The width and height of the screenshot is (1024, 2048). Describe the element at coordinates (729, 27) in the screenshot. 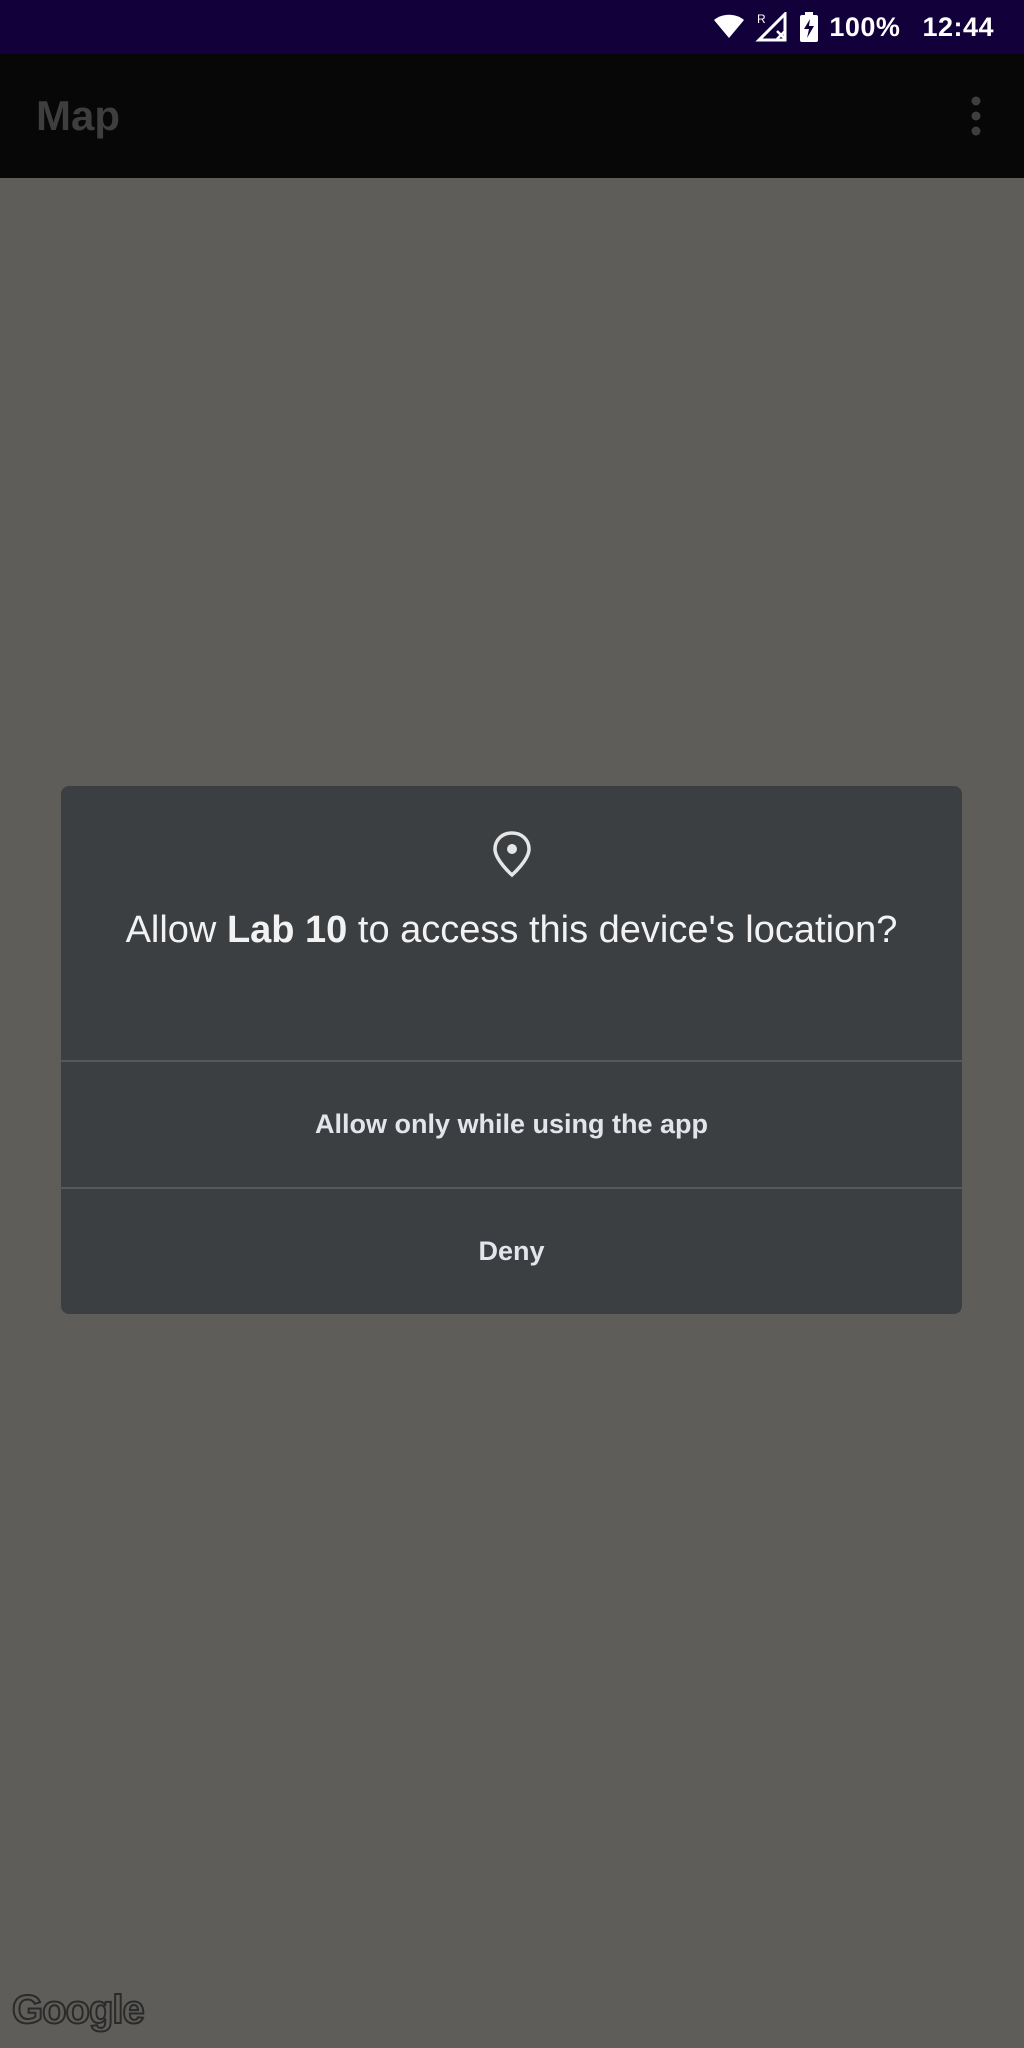

I see `wifi-icon` at that location.